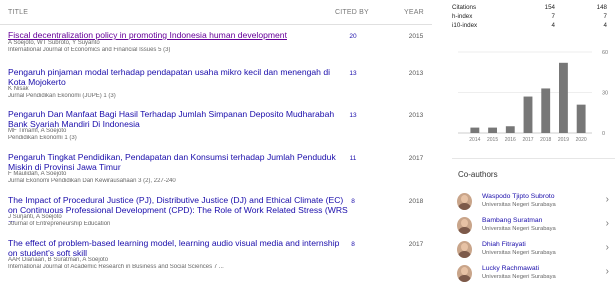 This screenshot has width=615, height=284. What do you see at coordinates (18, 12) in the screenshot?
I see `column-title-header: TITLE` at bounding box center [18, 12].